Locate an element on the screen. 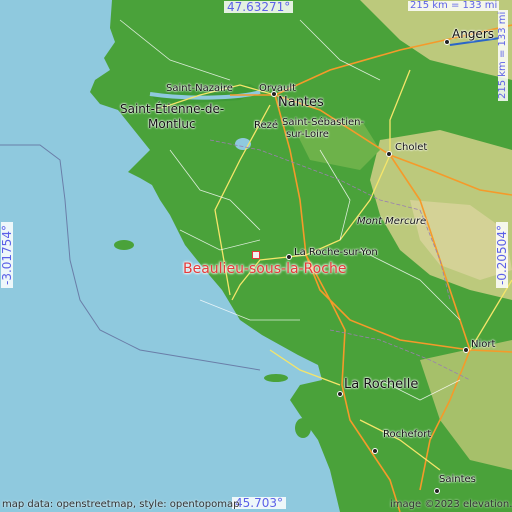 The image size is (512, 512). city-label-orvault: Orvault is located at coordinates (277, 89).